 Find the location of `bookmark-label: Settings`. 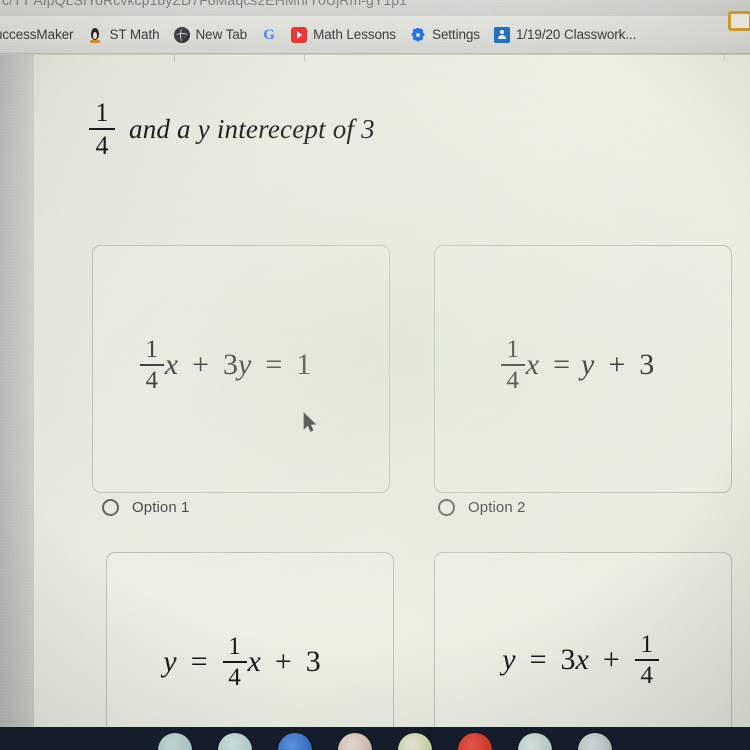

bookmark-label: Settings is located at coordinates (455, 34).